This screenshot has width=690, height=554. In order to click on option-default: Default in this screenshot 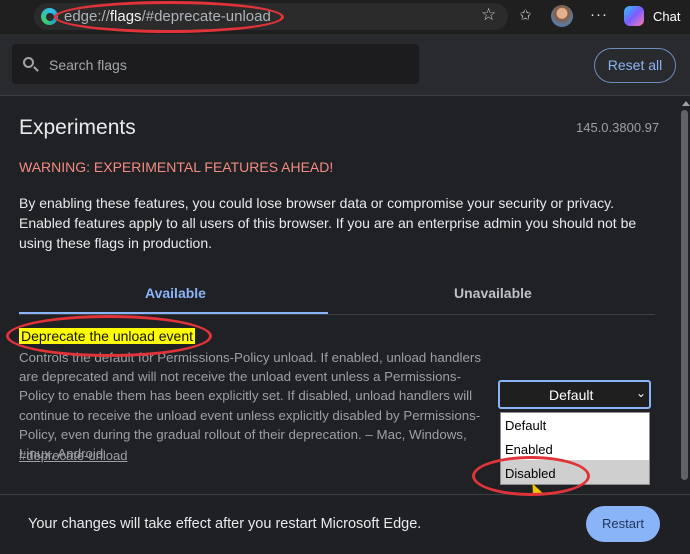, I will do `click(525, 425)`.